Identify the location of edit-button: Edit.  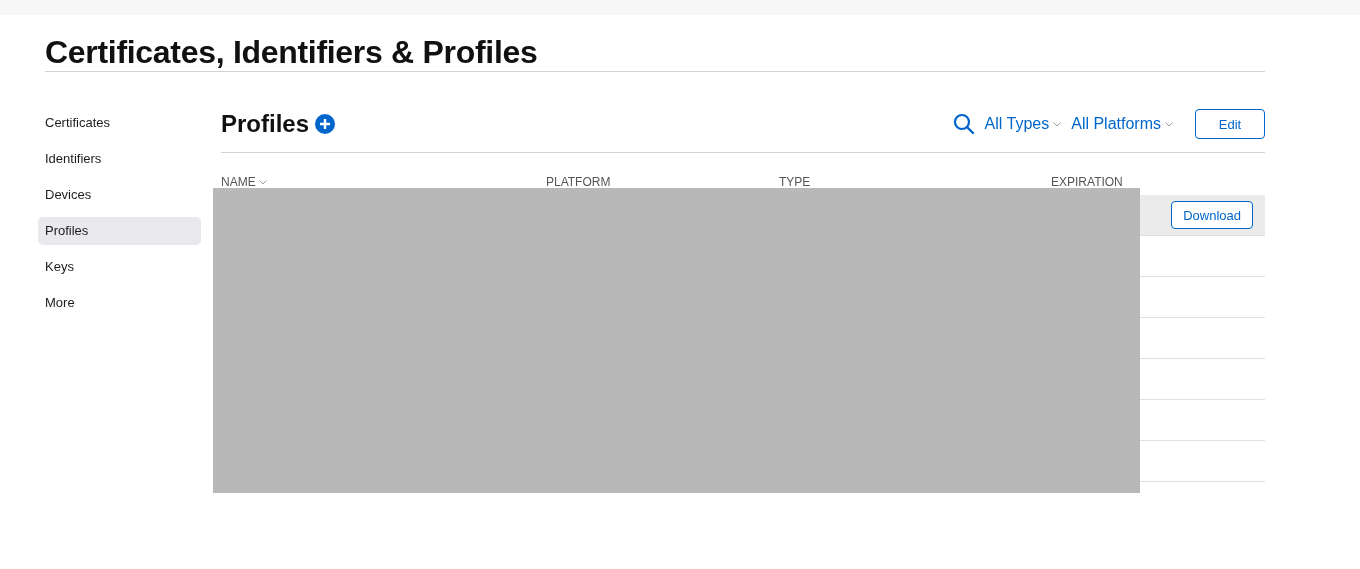
(1230, 124).